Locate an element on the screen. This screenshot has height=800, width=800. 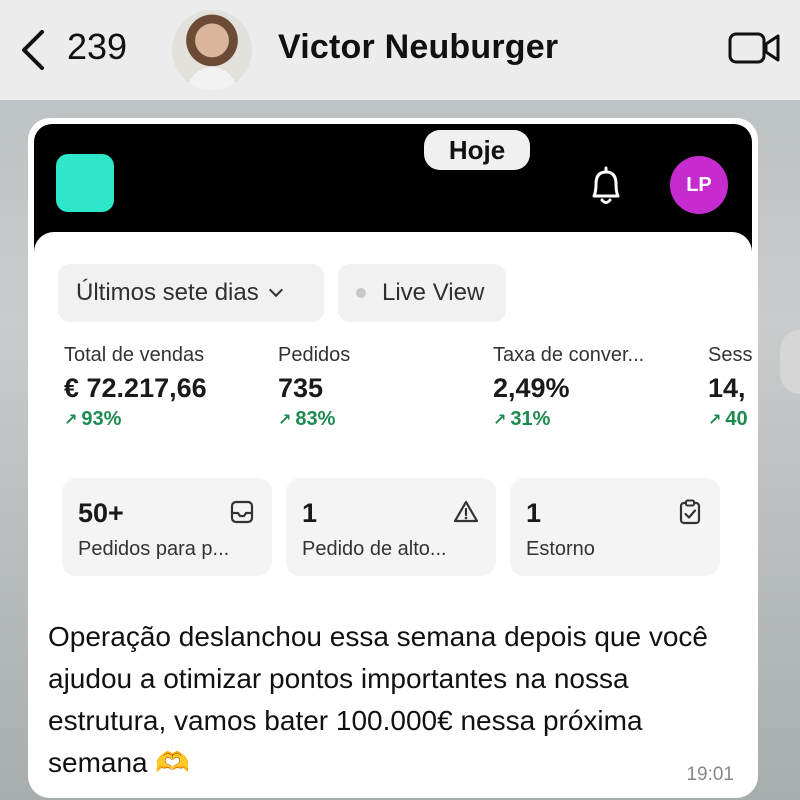
date-range-dropdown: Últimos sete dias is located at coordinates (191, 293).